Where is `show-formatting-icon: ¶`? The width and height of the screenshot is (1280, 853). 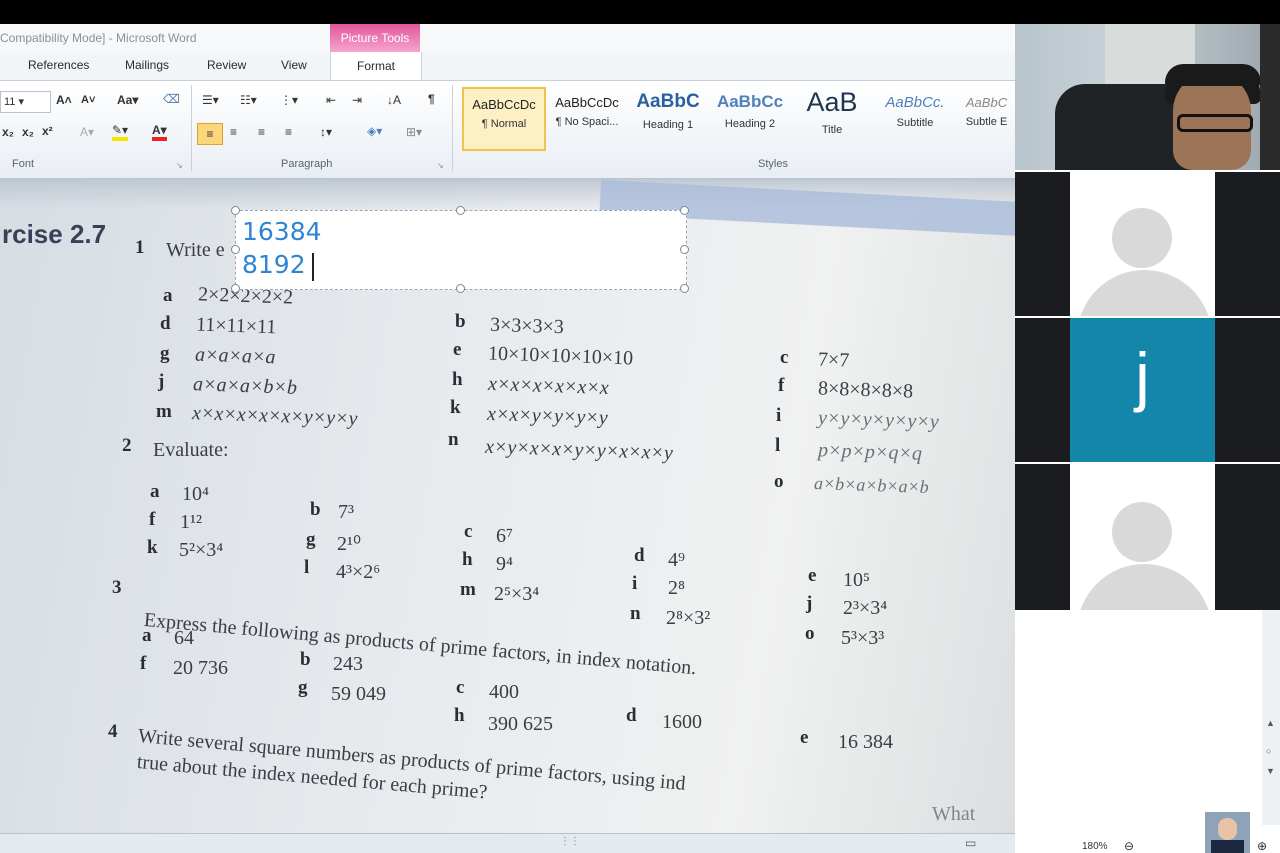 show-formatting-icon: ¶ is located at coordinates (431, 99).